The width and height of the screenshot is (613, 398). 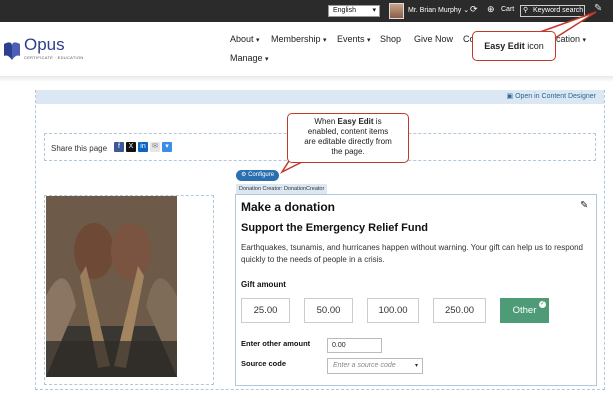 What do you see at coordinates (326, 121) in the screenshot?
I see `callout-text: When` at bounding box center [326, 121].